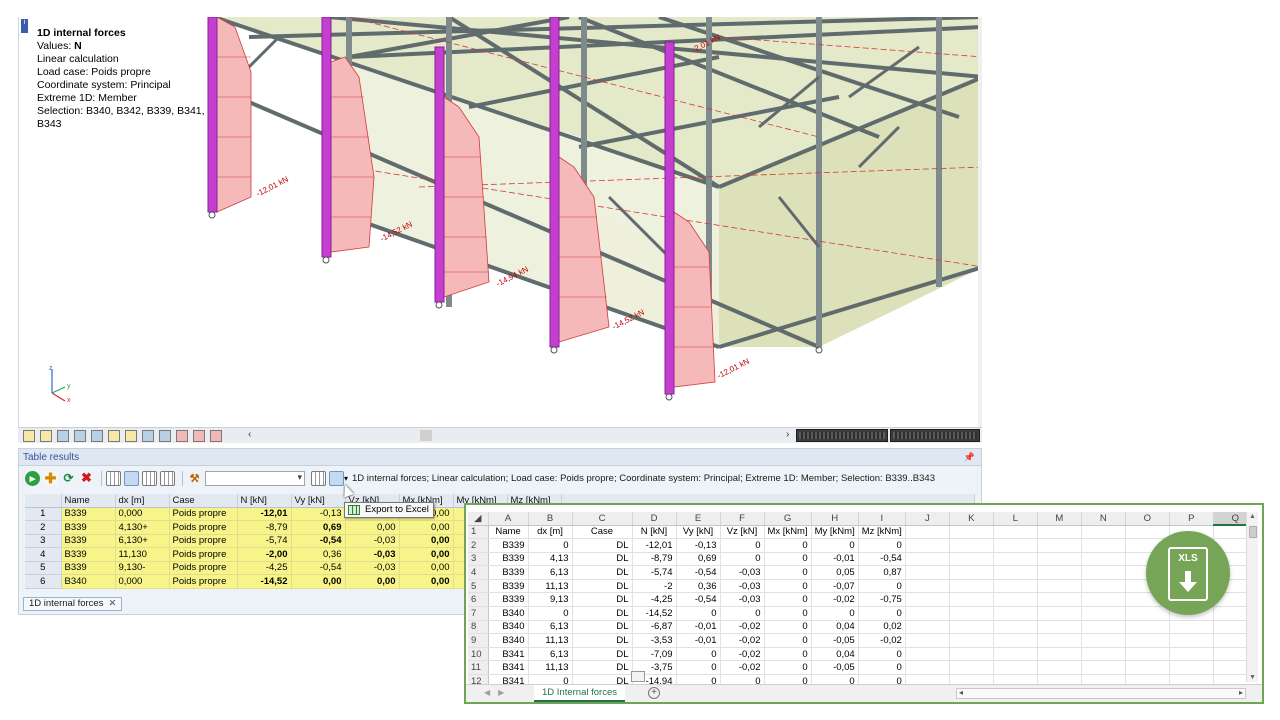  Describe the element at coordinates (508, 627) in the screenshot. I see `excel-cell: B340` at that location.